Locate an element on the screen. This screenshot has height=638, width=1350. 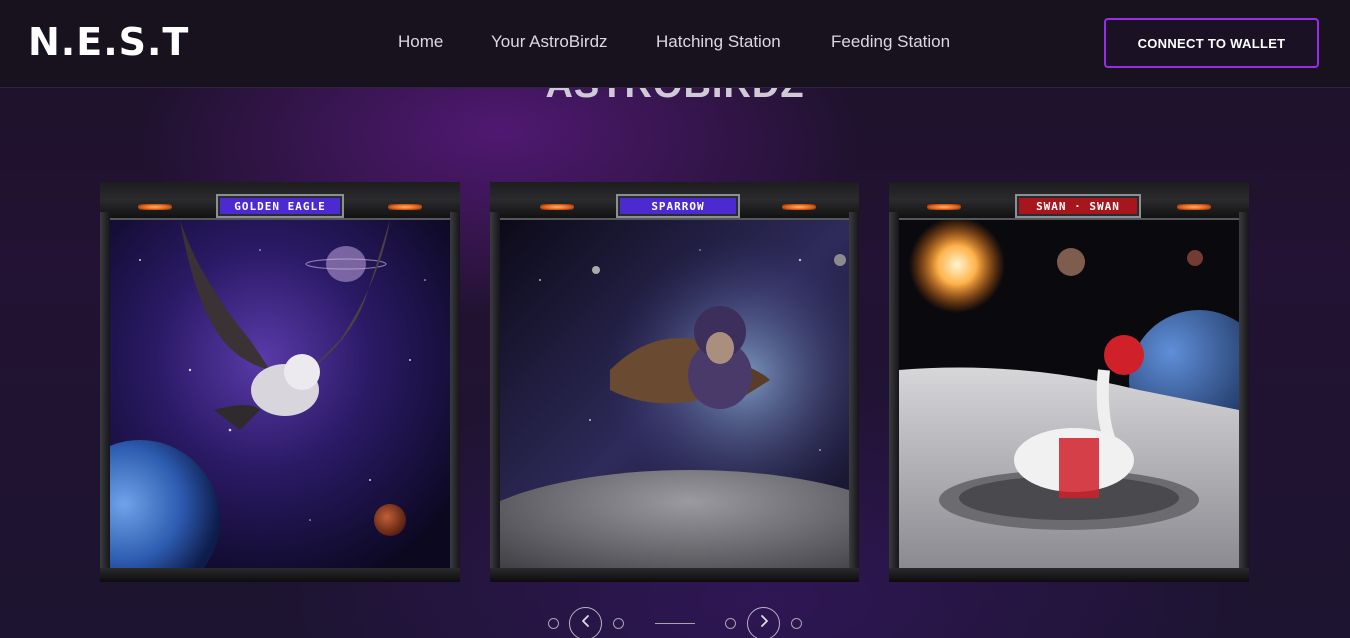
golden-eagle-artwork is located at coordinates (280, 394).